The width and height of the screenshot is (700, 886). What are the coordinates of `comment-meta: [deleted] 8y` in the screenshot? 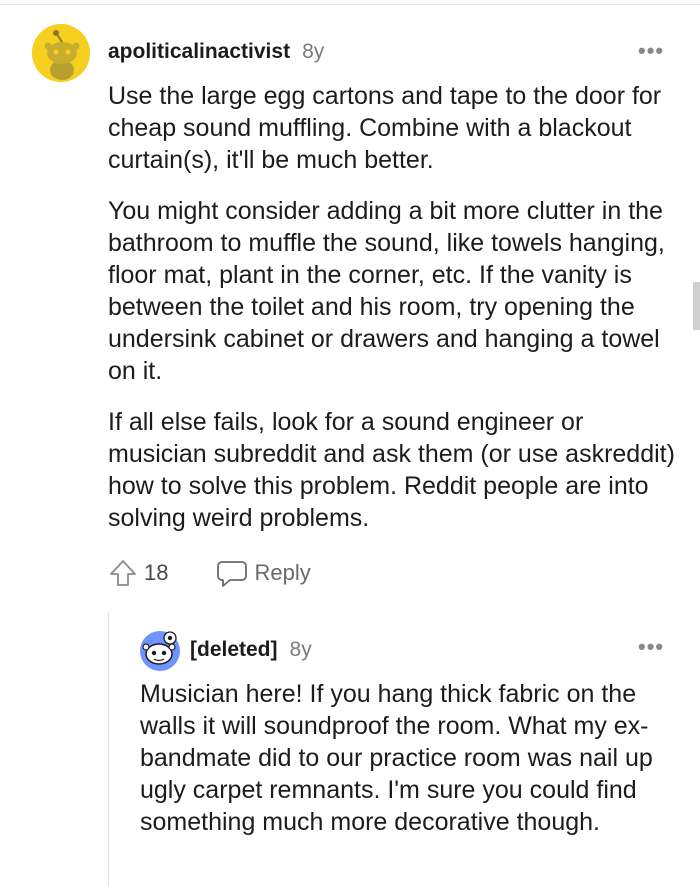 It's located at (251, 650).